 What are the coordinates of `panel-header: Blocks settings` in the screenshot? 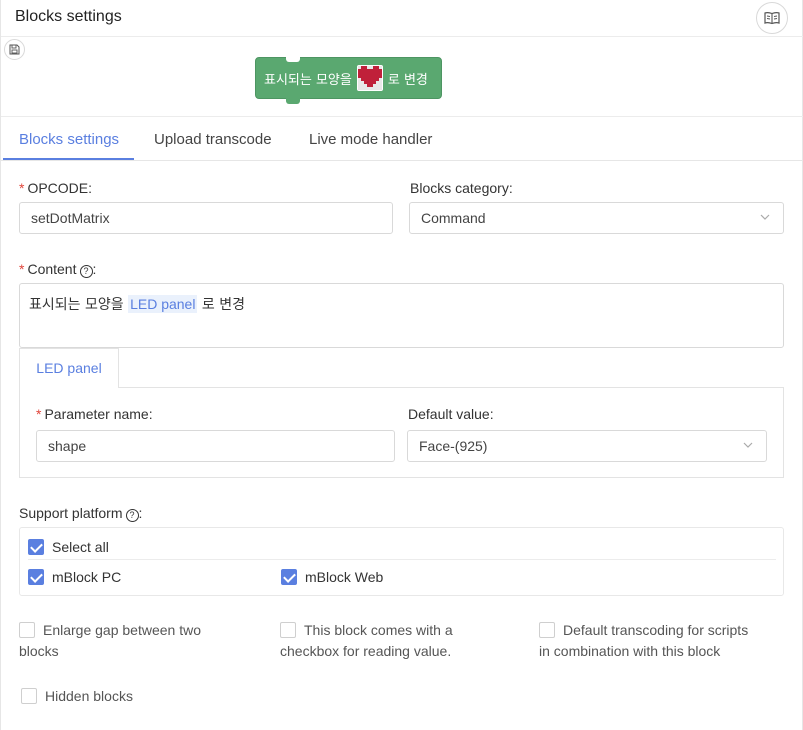 It's located at (402, 18).